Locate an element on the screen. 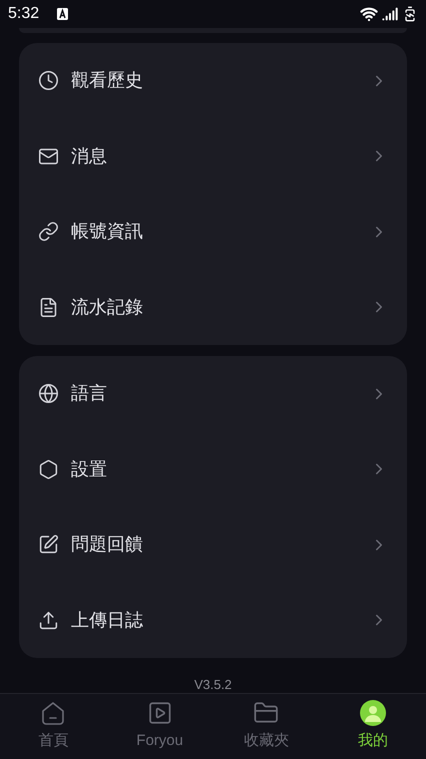 This screenshot has width=426, height=759. edit-icon is located at coordinates (48, 545).